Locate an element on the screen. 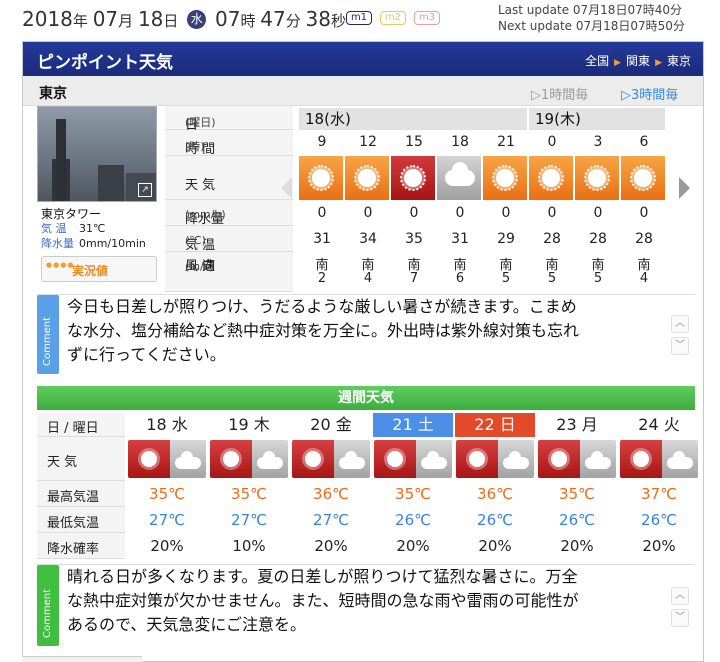  row-label-temp: 気 温 (℃) is located at coordinates (229, 239).